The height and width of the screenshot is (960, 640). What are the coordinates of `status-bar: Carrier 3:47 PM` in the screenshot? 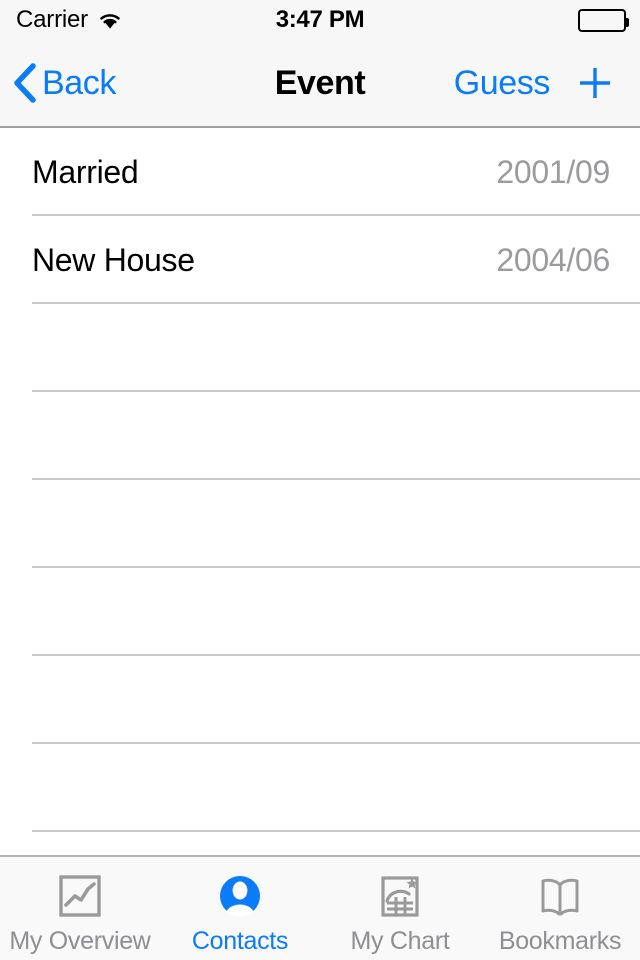 It's located at (320, 20).